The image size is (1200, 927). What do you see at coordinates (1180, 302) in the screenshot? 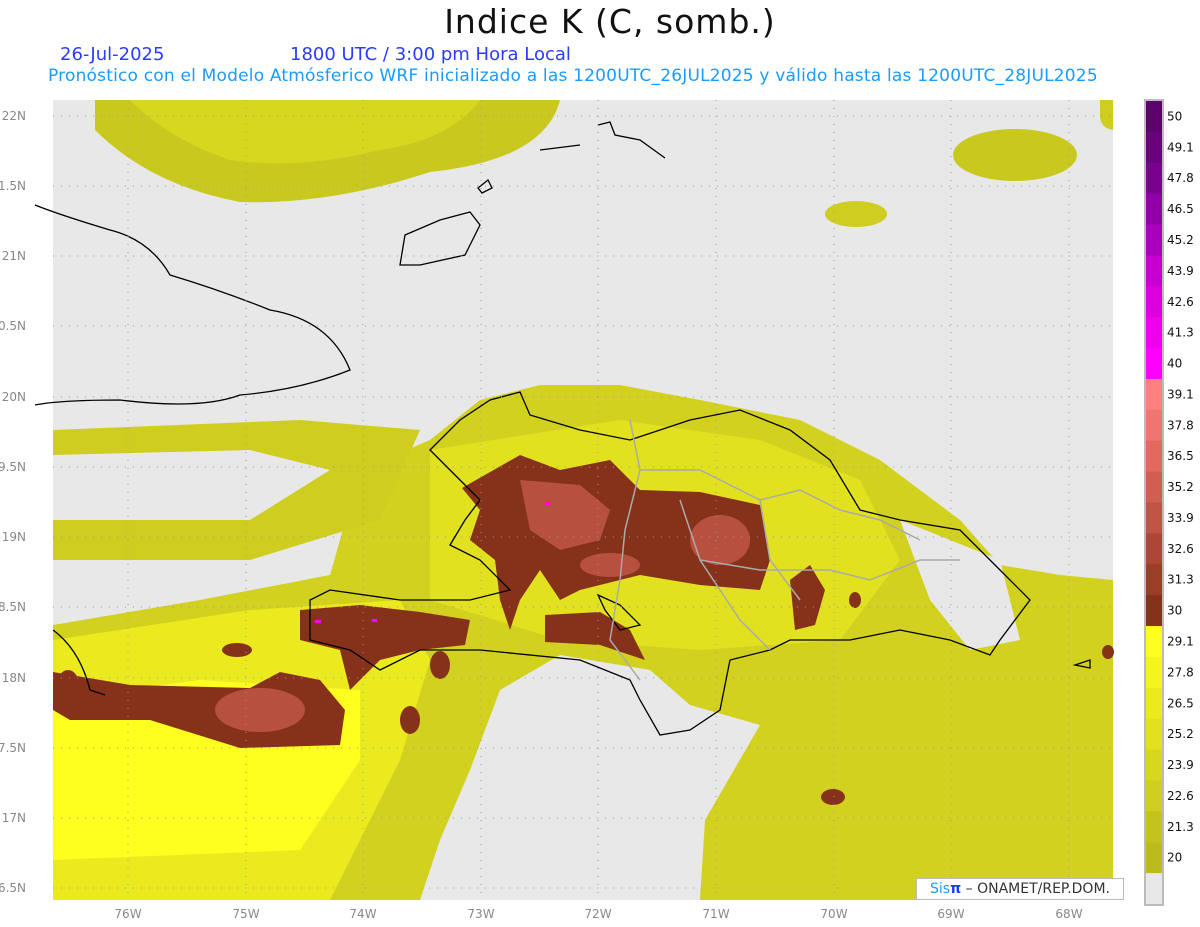
I see `colorbar-label: 42.6` at bounding box center [1180, 302].